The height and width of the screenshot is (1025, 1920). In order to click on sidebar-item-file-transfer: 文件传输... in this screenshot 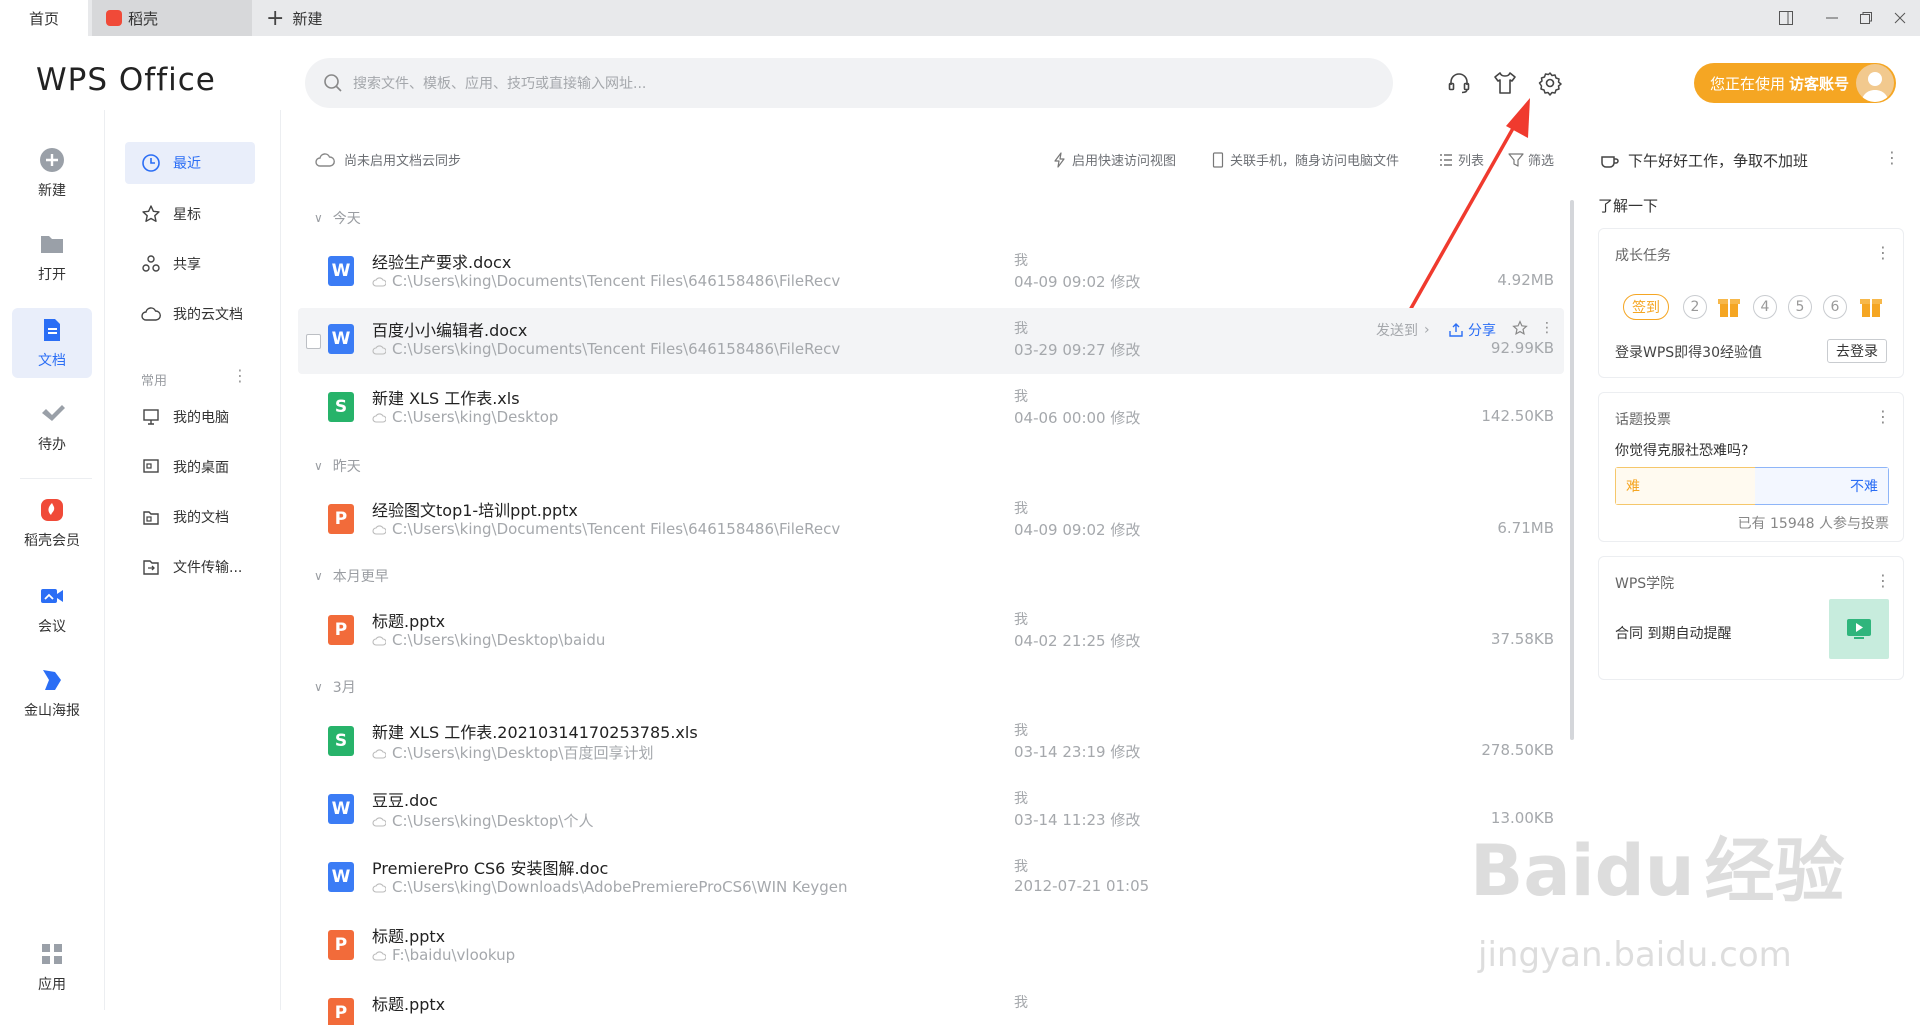, I will do `click(190, 567)`.